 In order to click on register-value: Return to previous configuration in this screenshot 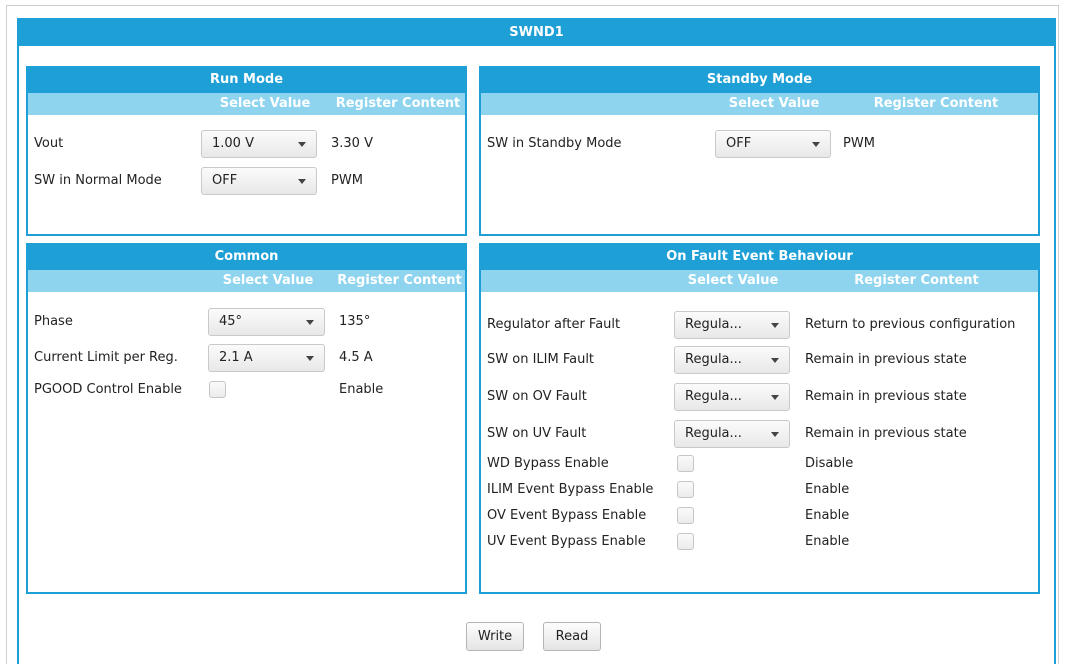, I will do `click(910, 324)`.